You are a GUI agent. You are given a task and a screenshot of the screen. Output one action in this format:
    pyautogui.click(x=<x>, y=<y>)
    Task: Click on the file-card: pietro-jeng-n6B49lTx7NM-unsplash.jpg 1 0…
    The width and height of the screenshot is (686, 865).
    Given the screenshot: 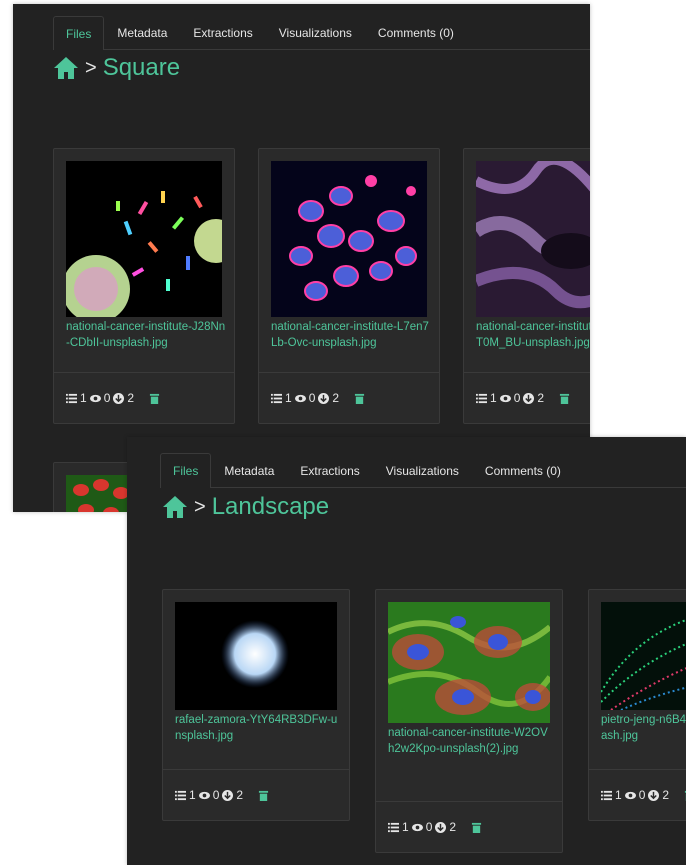 What is the action you would take?
    pyautogui.click(x=637, y=705)
    